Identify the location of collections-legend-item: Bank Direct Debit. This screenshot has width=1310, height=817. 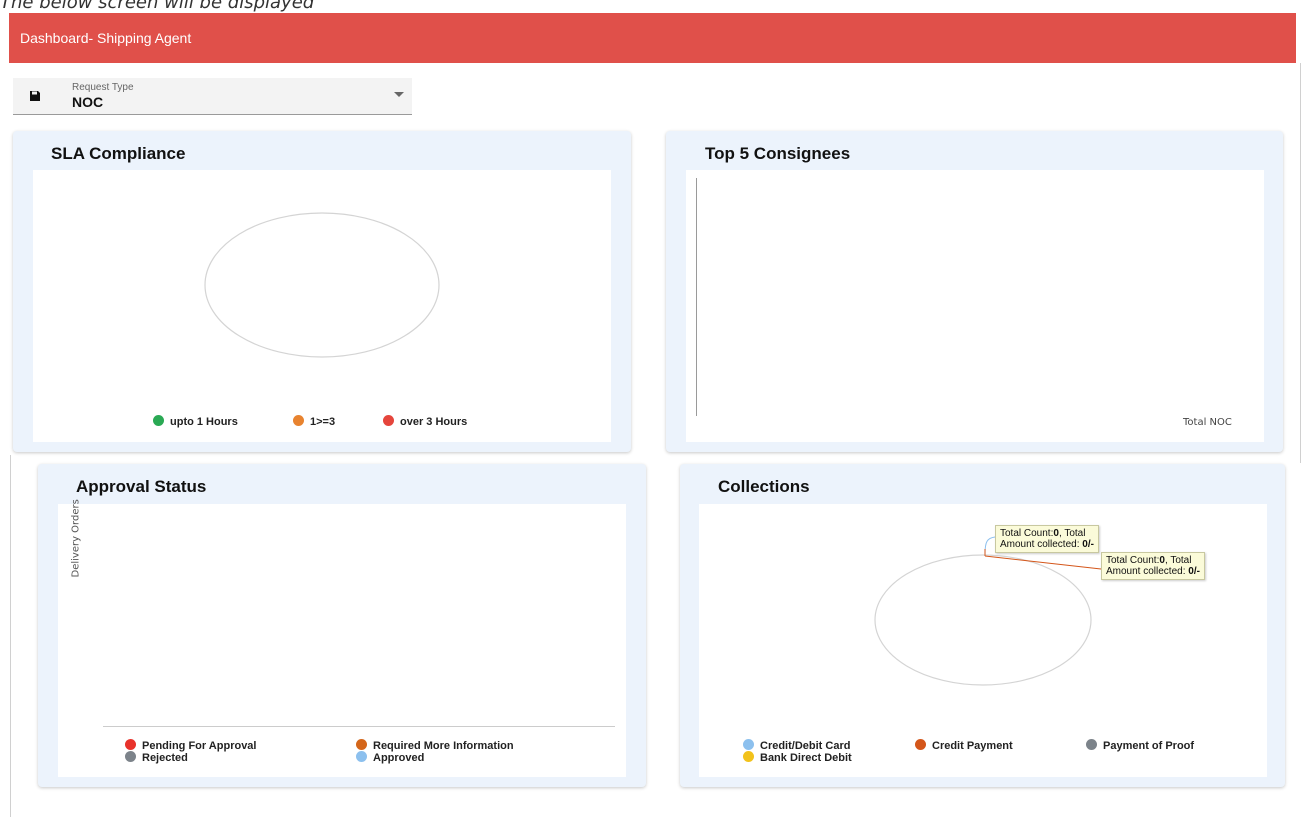
(797, 757).